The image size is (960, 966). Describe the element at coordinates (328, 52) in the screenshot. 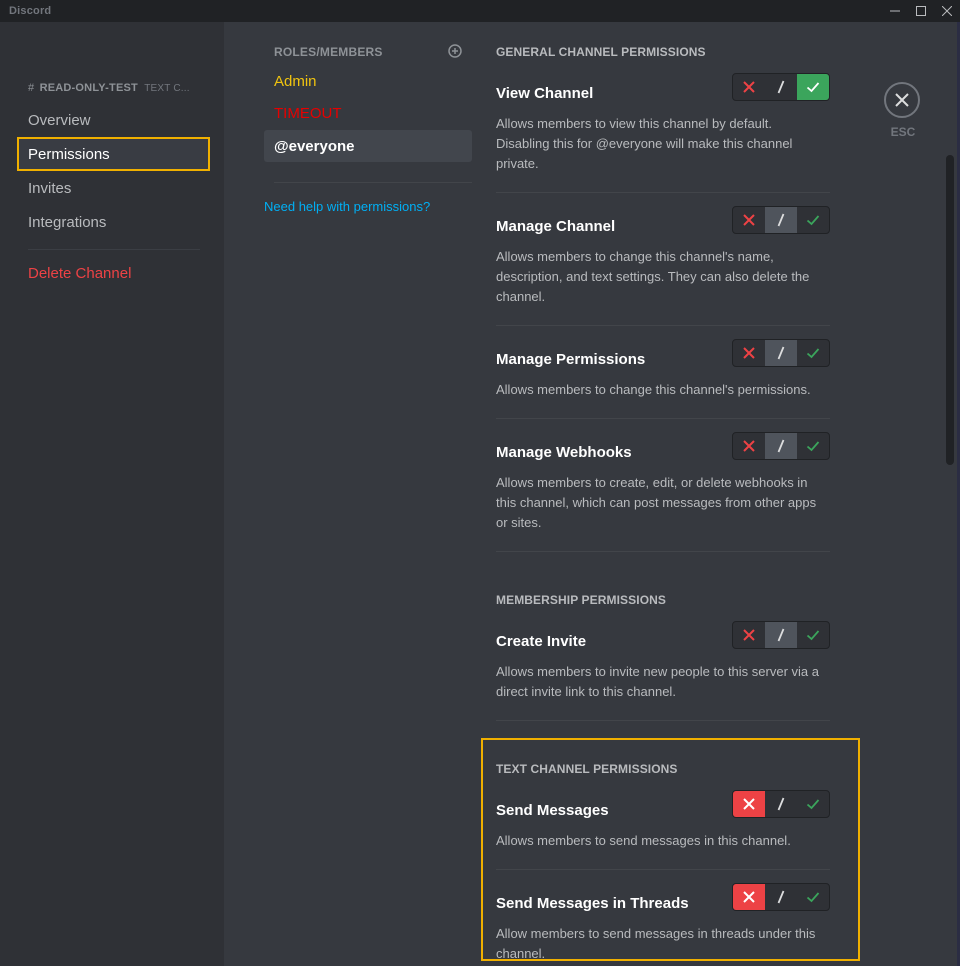

I see `roles-header: ROLES/MEMBERS` at that location.